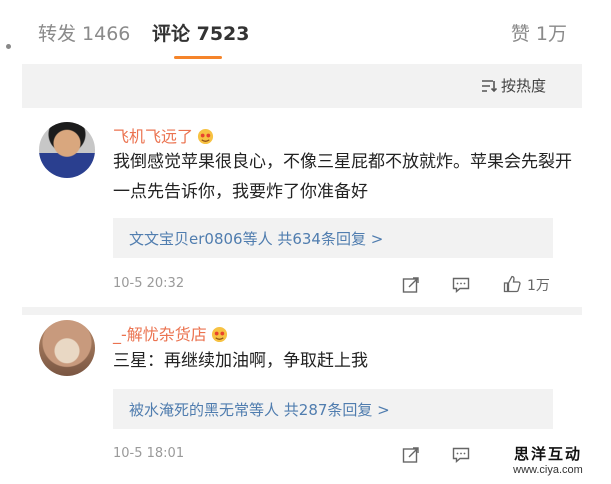 This screenshot has width=611, height=484. What do you see at coordinates (201, 34) in the screenshot?
I see `tab-comment: 评论 7523` at bounding box center [201, 34].